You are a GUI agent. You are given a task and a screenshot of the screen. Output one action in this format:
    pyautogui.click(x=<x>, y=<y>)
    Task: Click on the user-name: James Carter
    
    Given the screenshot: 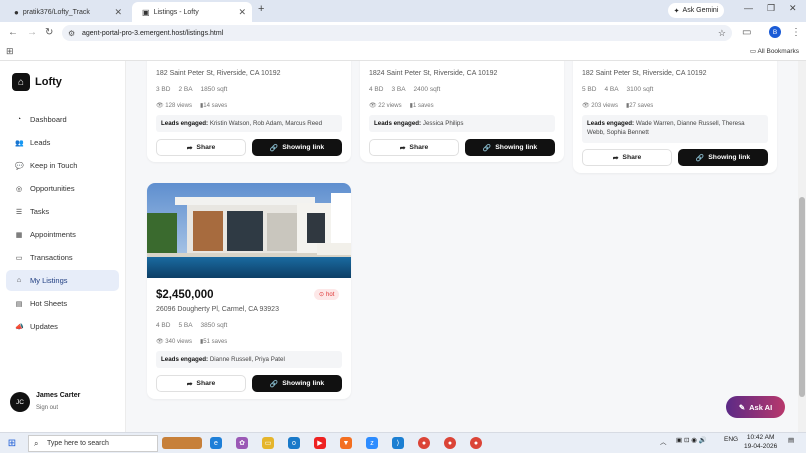 What is the action you would take?
    pyautogui.click(x=58, y=395)
    